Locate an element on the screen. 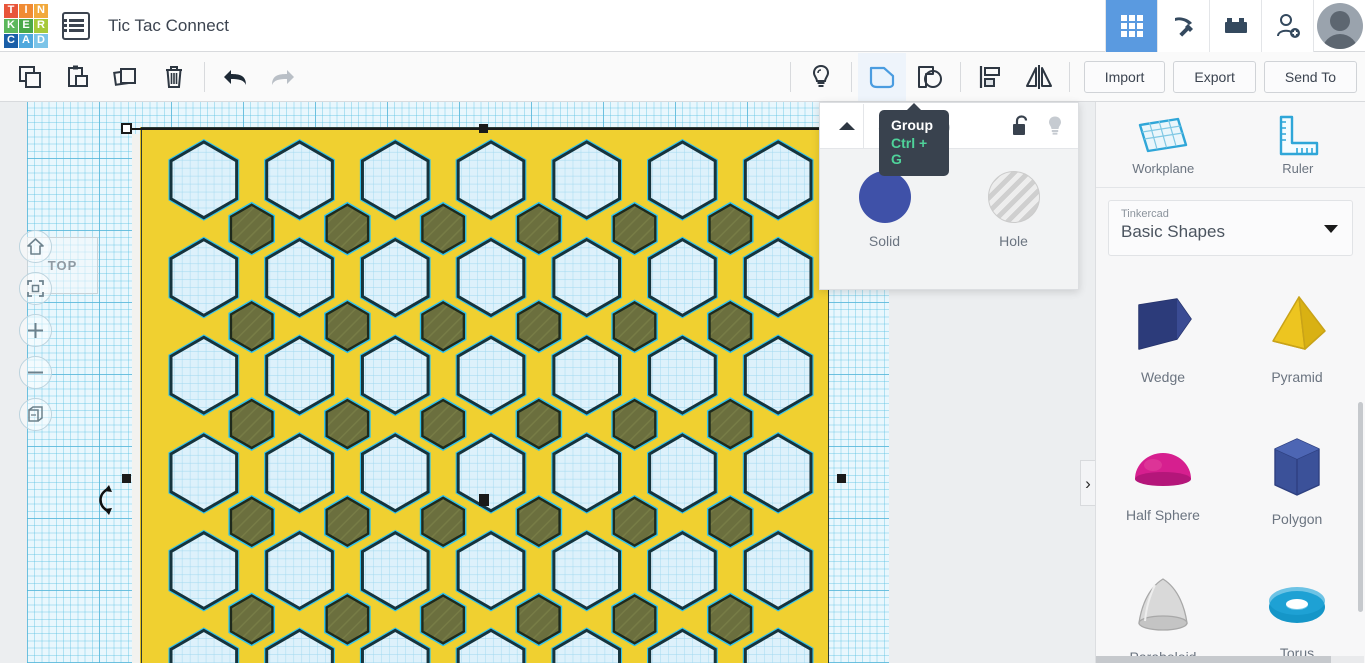  codeblocks-pickaxe-icon is located at coordinates (1183, 26).